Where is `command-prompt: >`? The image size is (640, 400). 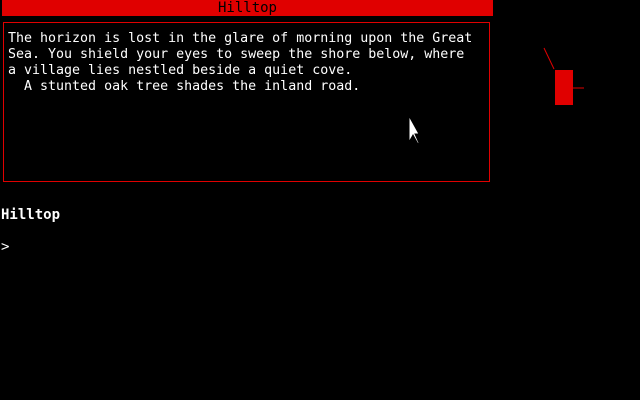
command-prompt: > is located at coordinates (5, 247).